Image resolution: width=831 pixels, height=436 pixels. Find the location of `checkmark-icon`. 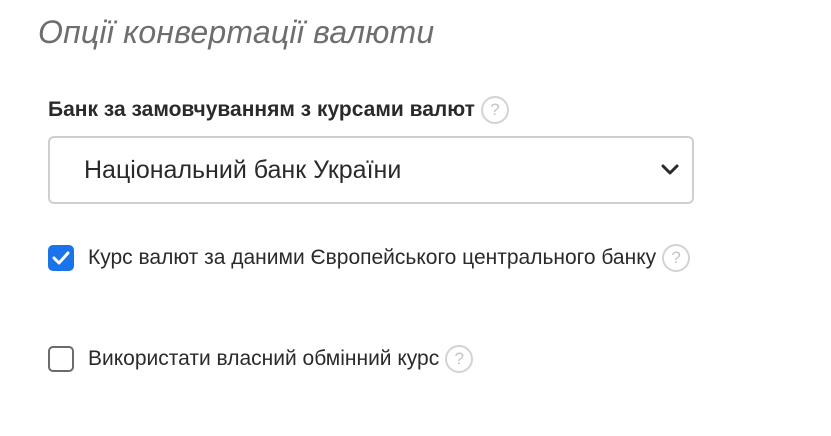

checkmark-icon is located at coordinates (61, 258).